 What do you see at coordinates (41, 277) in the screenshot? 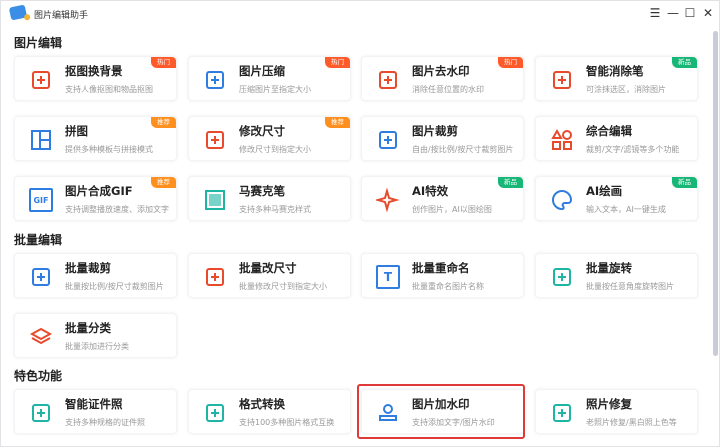
I see `batch-crop-icon` at bounding box center [41, 277].